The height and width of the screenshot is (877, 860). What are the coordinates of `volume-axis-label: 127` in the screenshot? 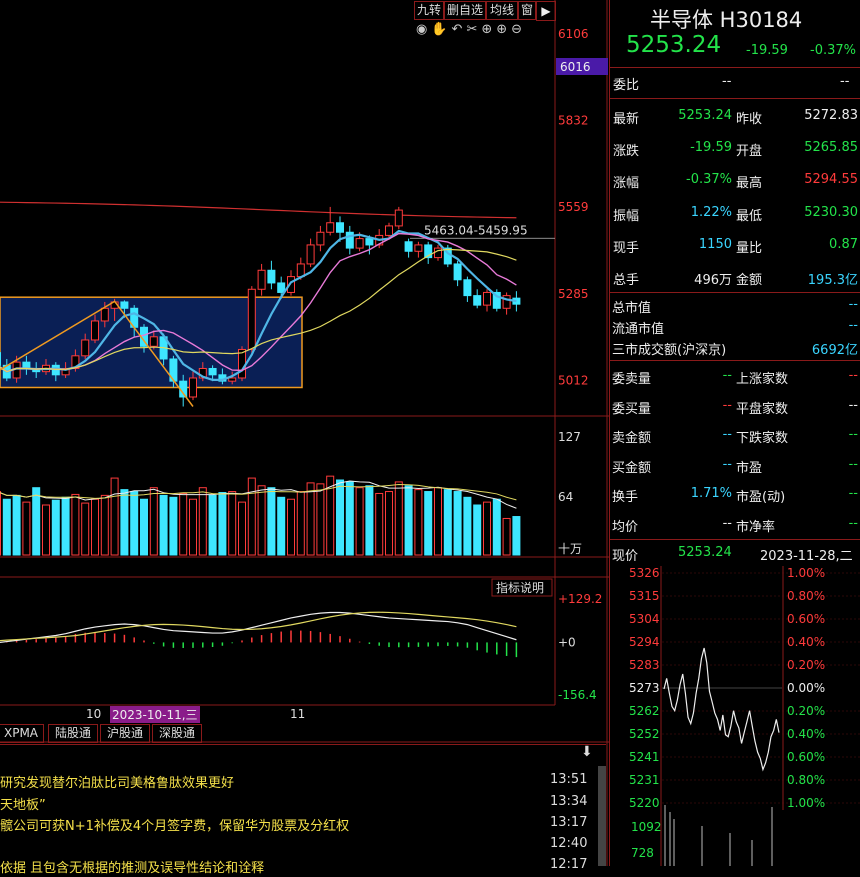 It's located at (569, 437).